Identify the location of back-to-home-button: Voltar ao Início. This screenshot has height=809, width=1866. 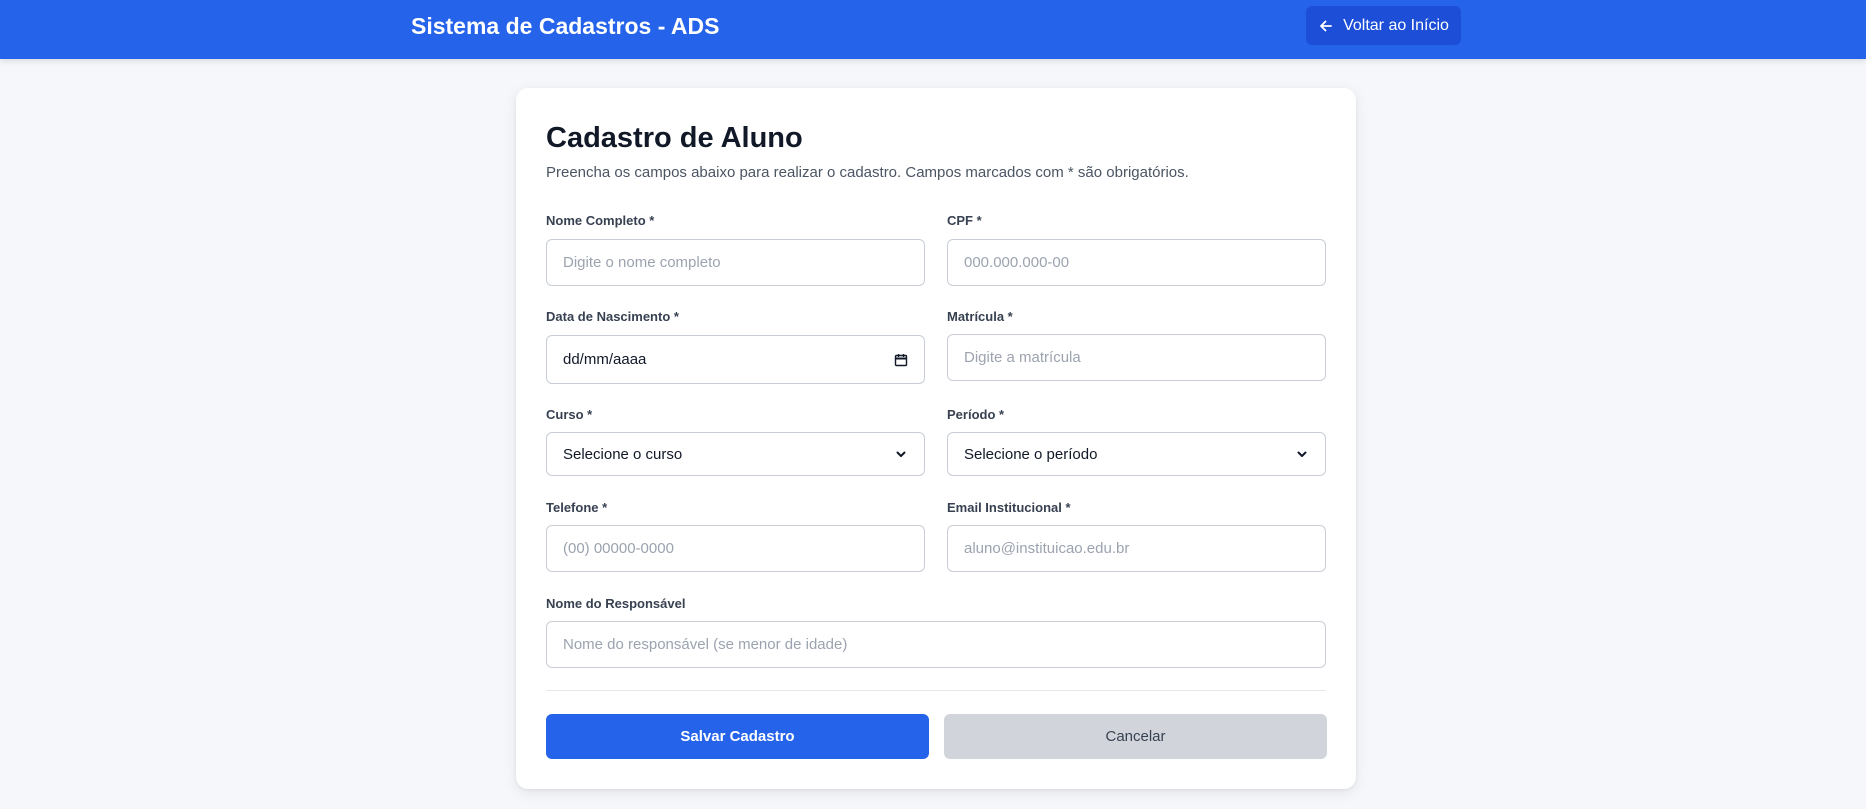
(1383, 25).